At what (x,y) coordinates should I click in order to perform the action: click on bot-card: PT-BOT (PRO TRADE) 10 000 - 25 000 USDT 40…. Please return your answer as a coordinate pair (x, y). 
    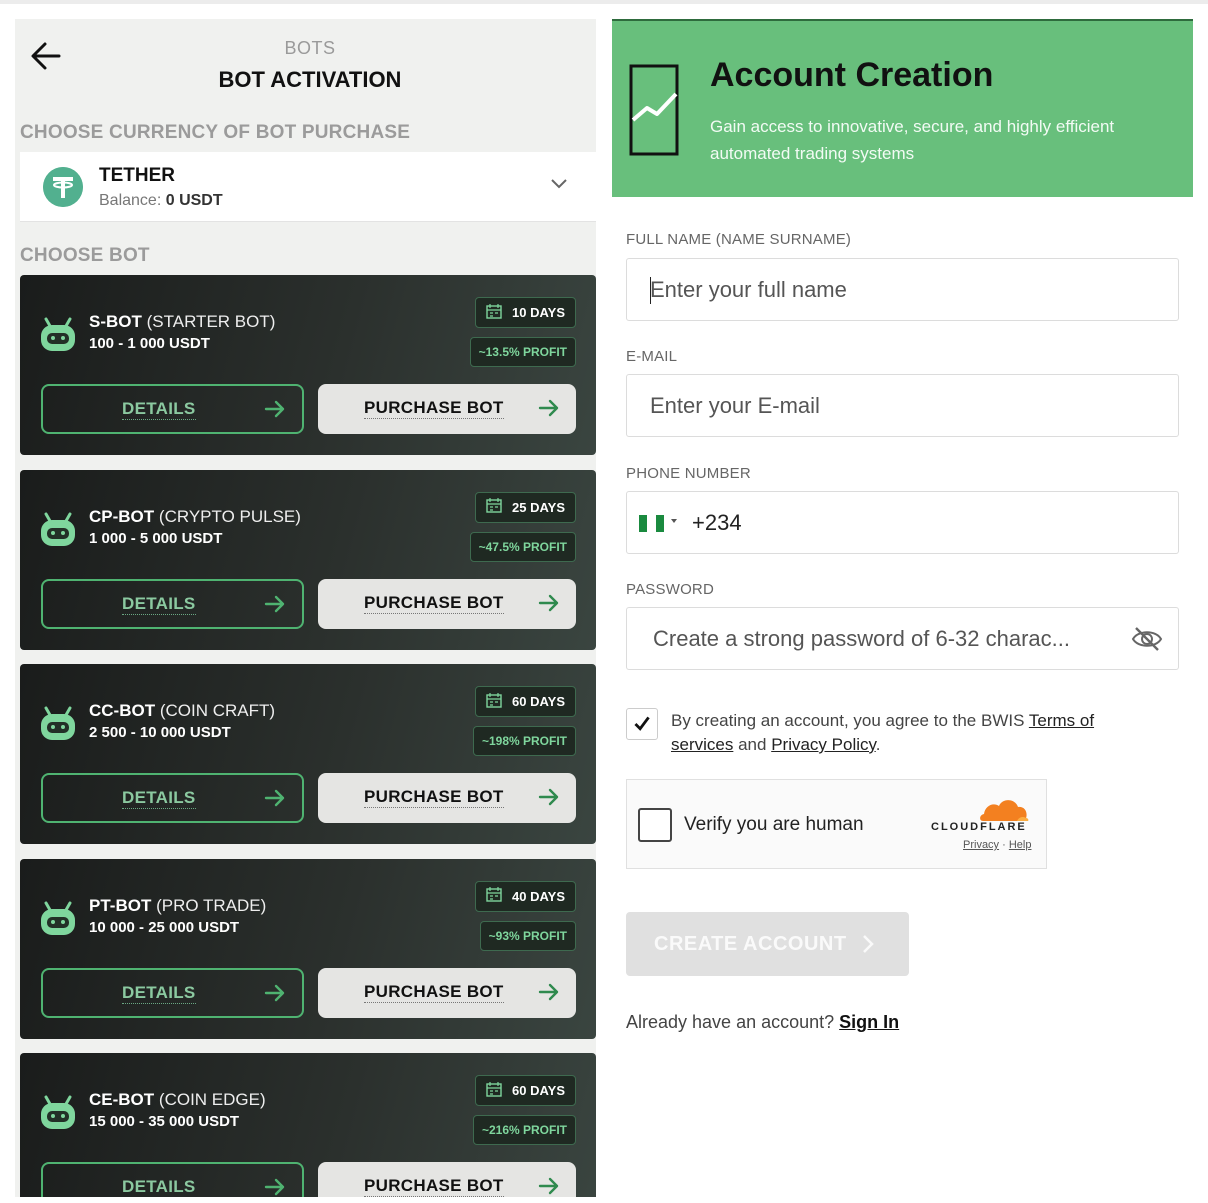
    Looking at the image, I should click on (308, 948).